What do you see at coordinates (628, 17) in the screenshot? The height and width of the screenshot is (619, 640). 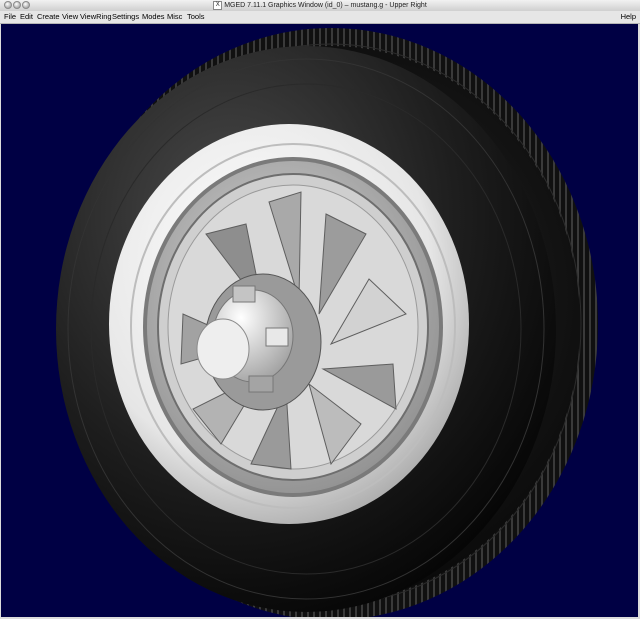 I see `menu-help: Help` at bounding box center [628, 17].